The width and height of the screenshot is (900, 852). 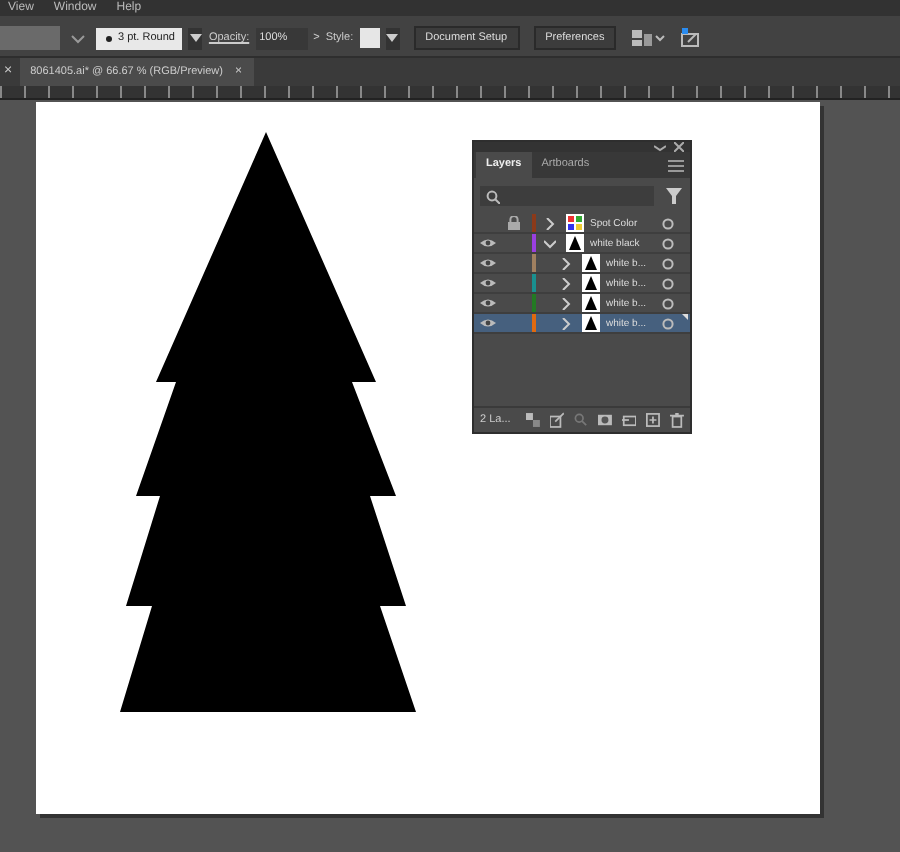 What do you see at coordinates (674, 196) in the screenshot?
I see `filter-icon` at bounding box center [674, 196].